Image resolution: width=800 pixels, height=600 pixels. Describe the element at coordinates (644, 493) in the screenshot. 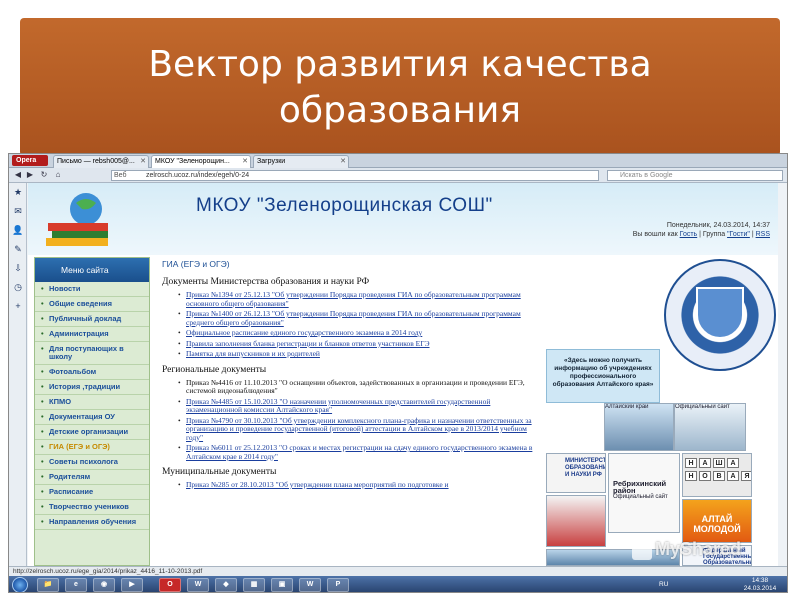

I see `rebrikha-district-banner: Ребрихинский район Официальный сайт` at that location.